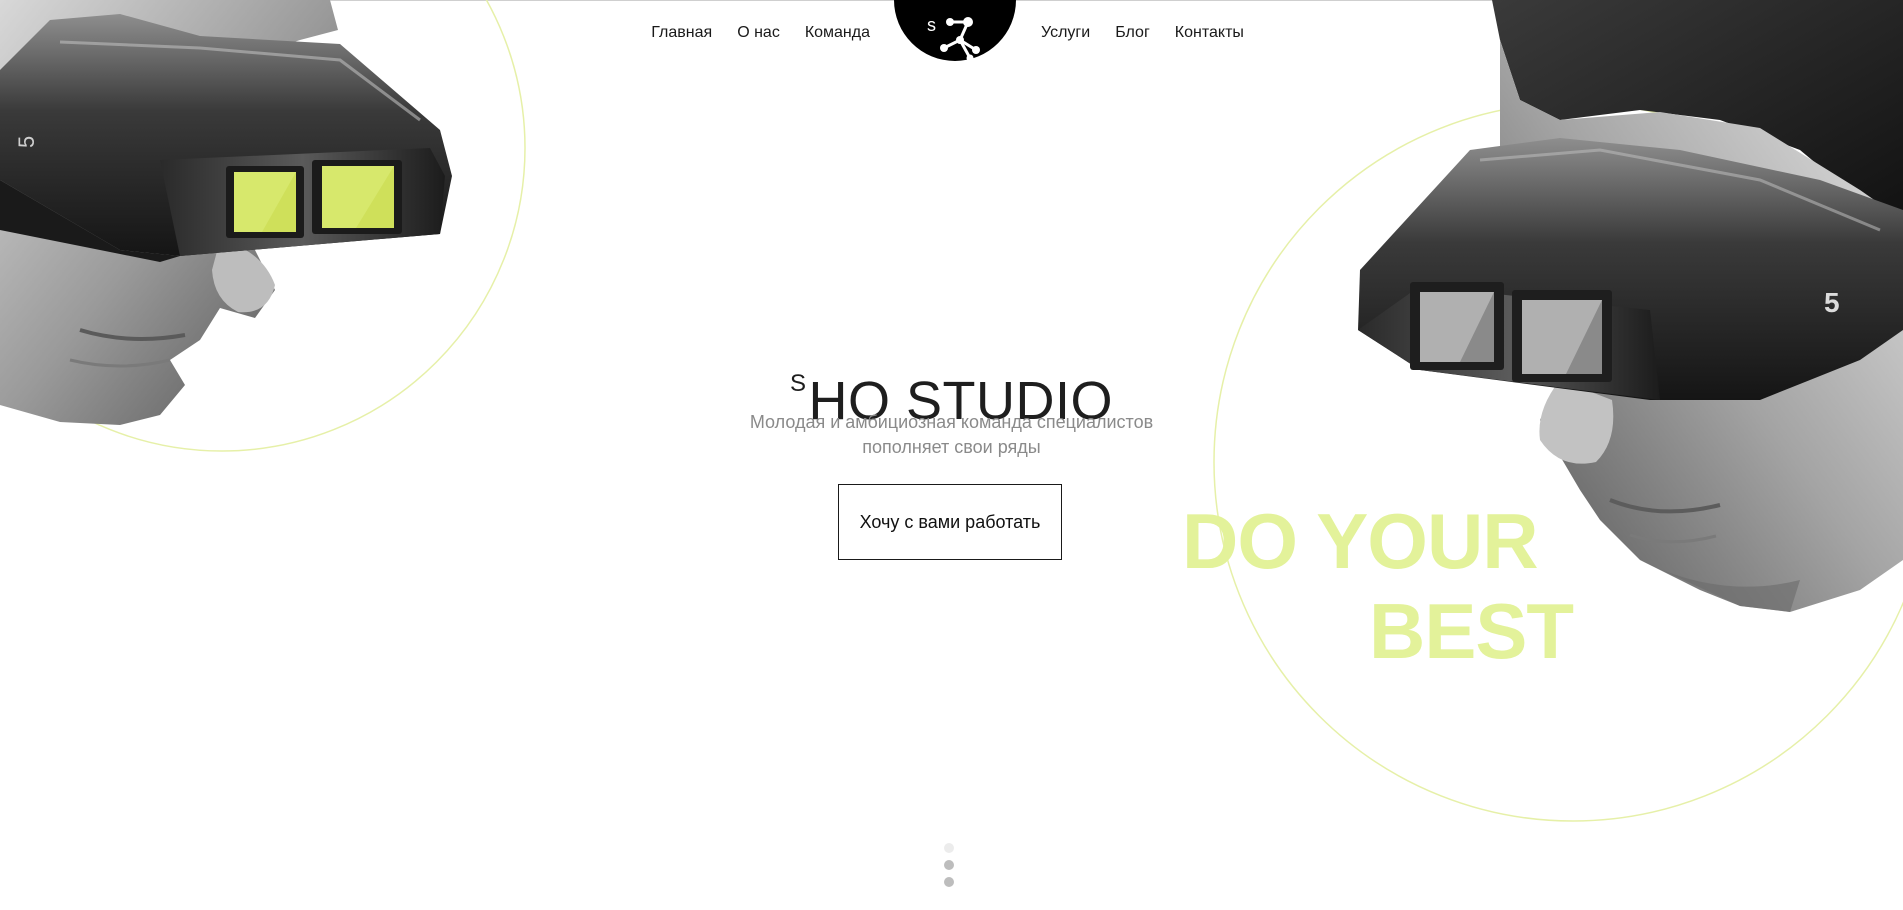 Image resolution: width=1903 pixels, height=910 pixels. Describe the element at coordinates (1132, 33) in the screenshot. I see `nav-link-blog: Блог` at that location.